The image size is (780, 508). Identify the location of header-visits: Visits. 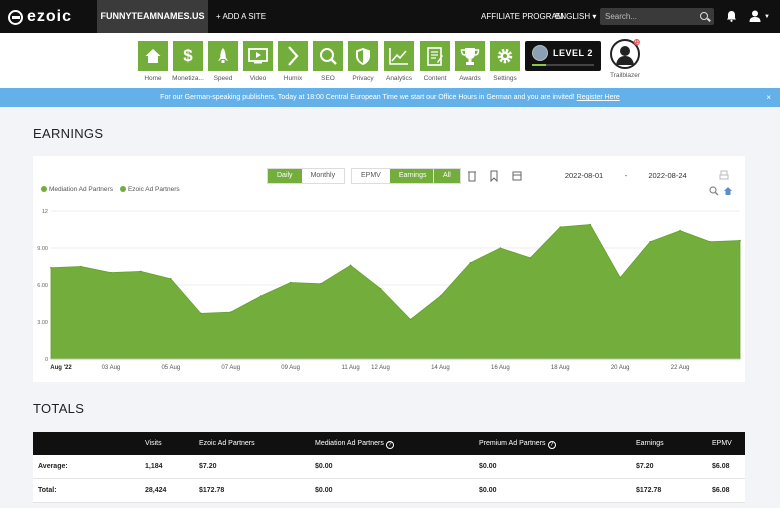
(153, 443).